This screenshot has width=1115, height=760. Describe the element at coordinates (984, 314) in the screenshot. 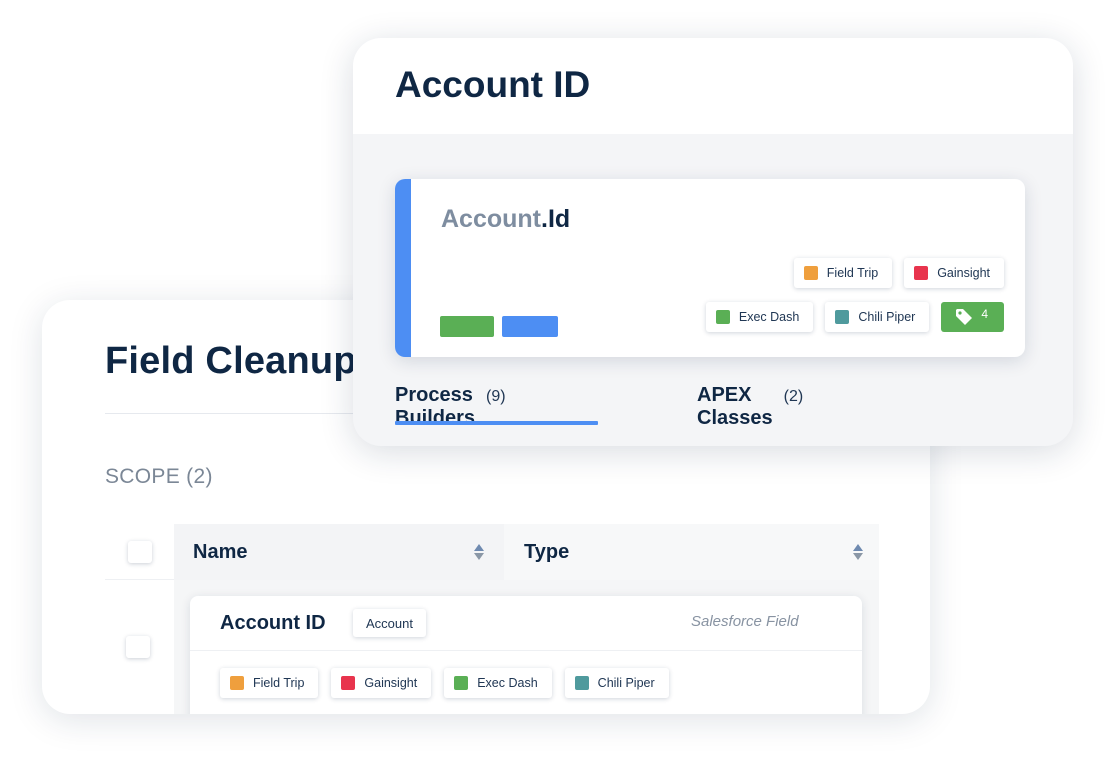

I see `tag-count: 4` at that location.